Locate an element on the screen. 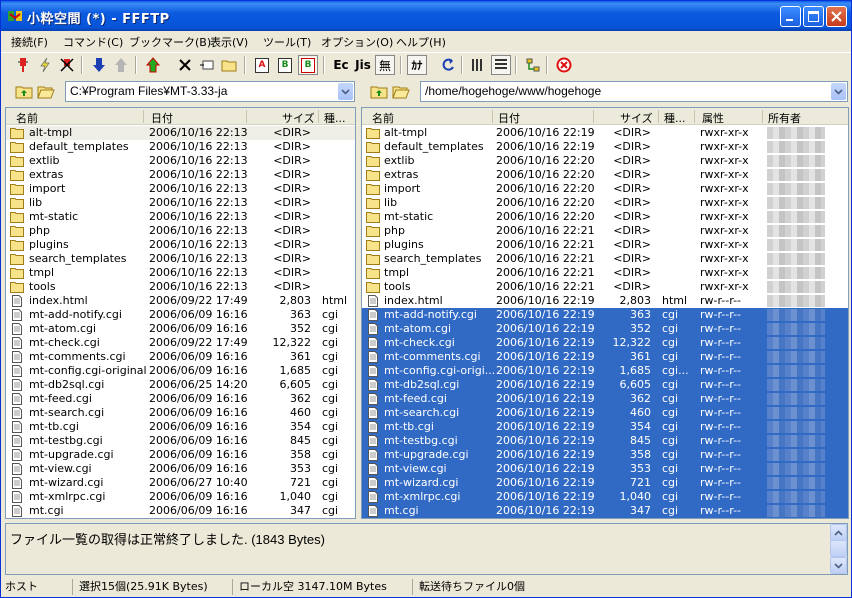  delete-button is located at coordinates (185, 65).